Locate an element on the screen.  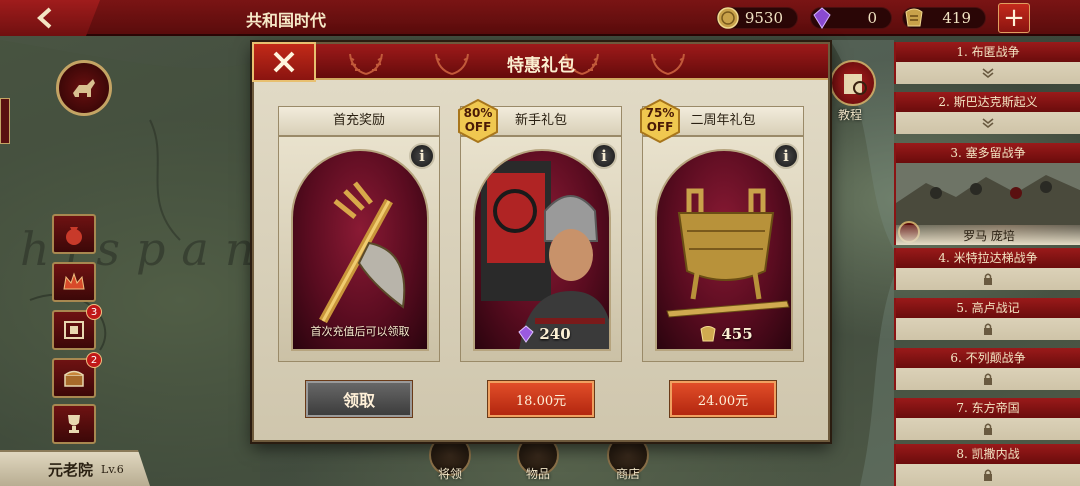
senate-name: 元老院 is located at coordinates (71, 469).